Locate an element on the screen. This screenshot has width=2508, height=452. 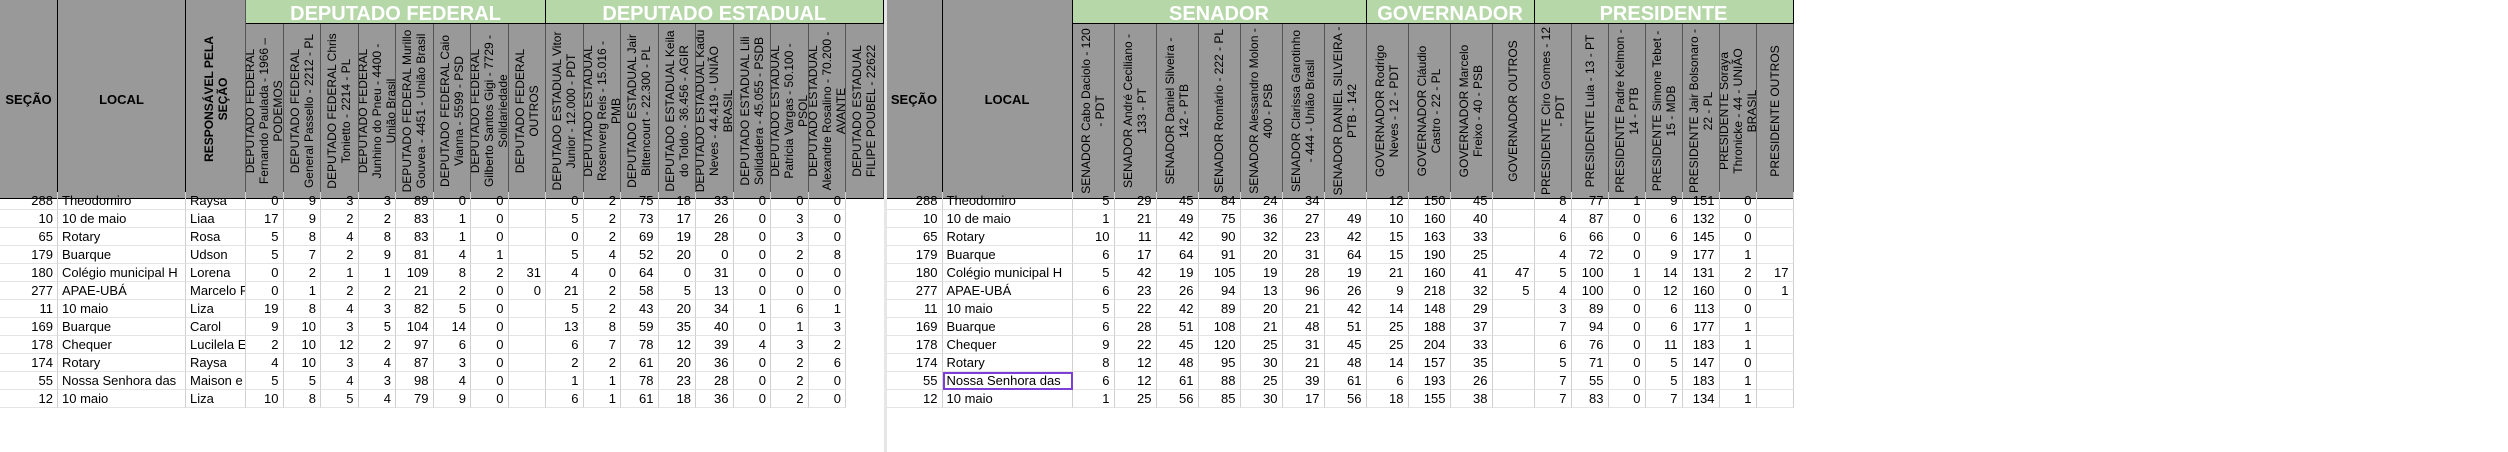
cell-secao-right: 169 is located at coordinates (914, 327).